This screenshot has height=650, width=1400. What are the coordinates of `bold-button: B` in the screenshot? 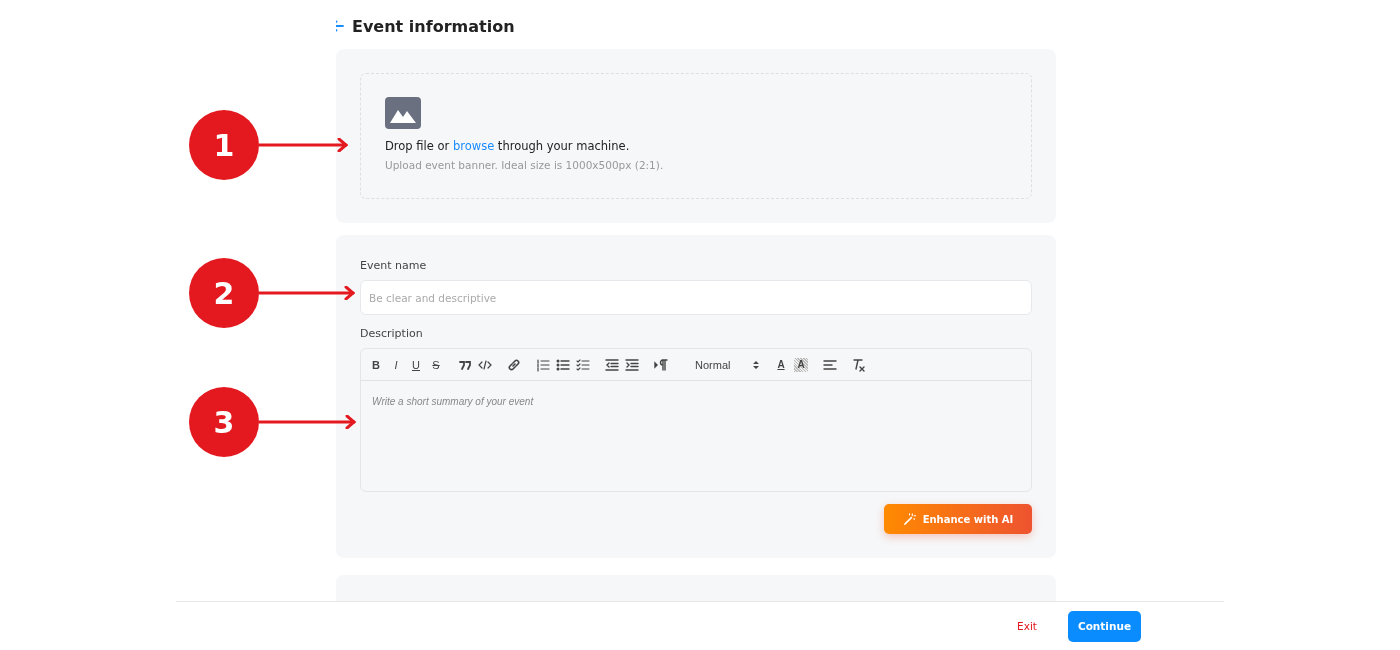 It's located at (376, 364).